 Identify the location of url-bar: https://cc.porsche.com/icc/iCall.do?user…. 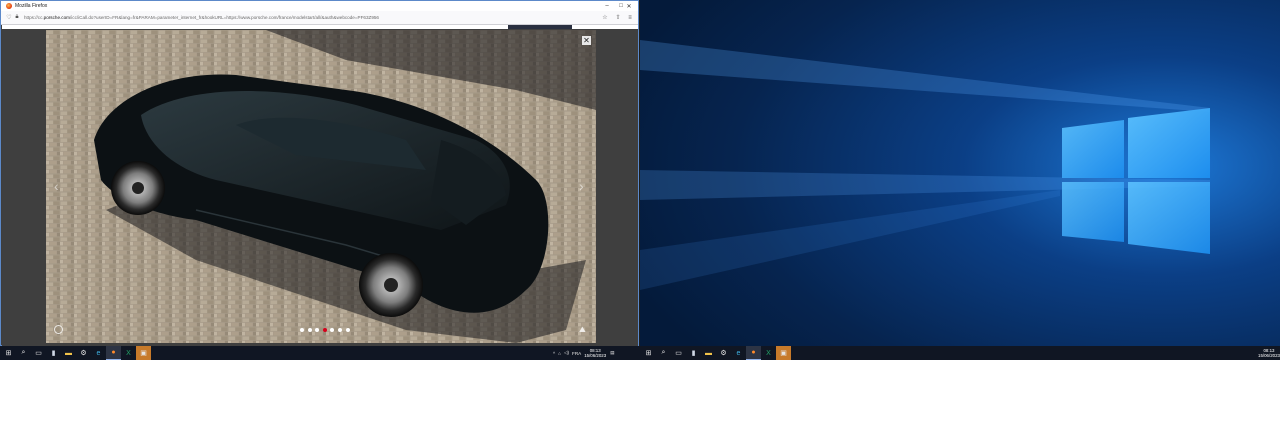
(201, 17).